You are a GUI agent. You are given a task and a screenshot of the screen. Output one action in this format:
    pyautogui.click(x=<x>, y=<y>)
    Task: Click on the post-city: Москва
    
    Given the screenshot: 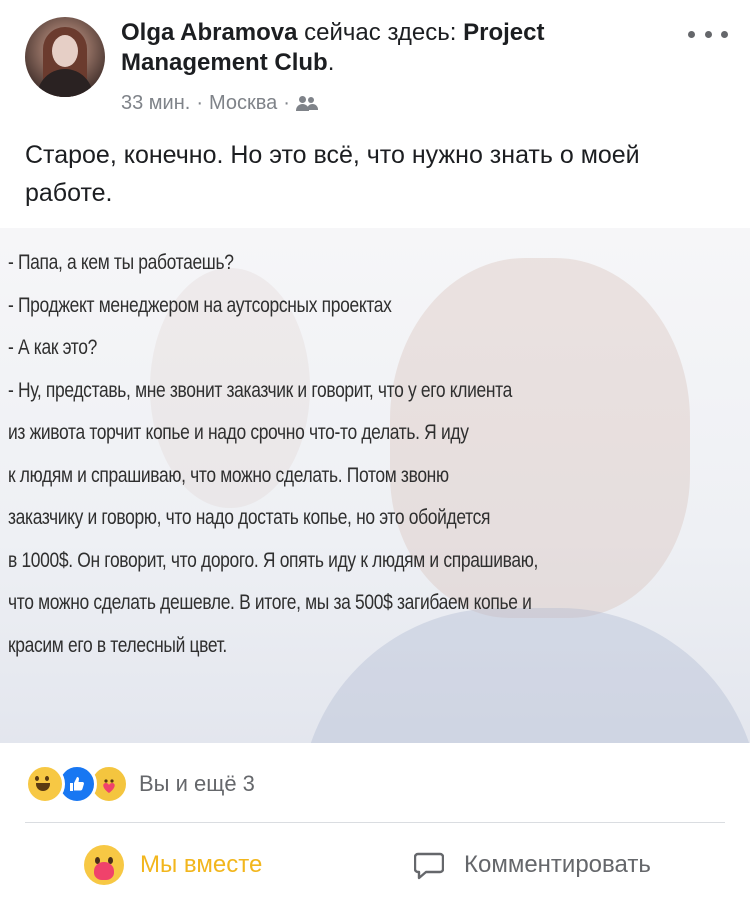 What is the action you would take?
    pyautogui.click(x=243, y=103)
    